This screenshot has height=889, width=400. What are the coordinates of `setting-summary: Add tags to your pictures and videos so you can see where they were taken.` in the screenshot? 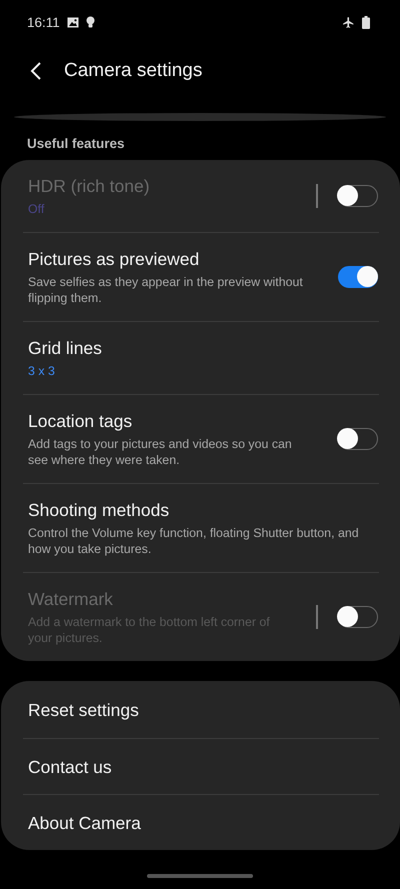 It's located at (160, 452).